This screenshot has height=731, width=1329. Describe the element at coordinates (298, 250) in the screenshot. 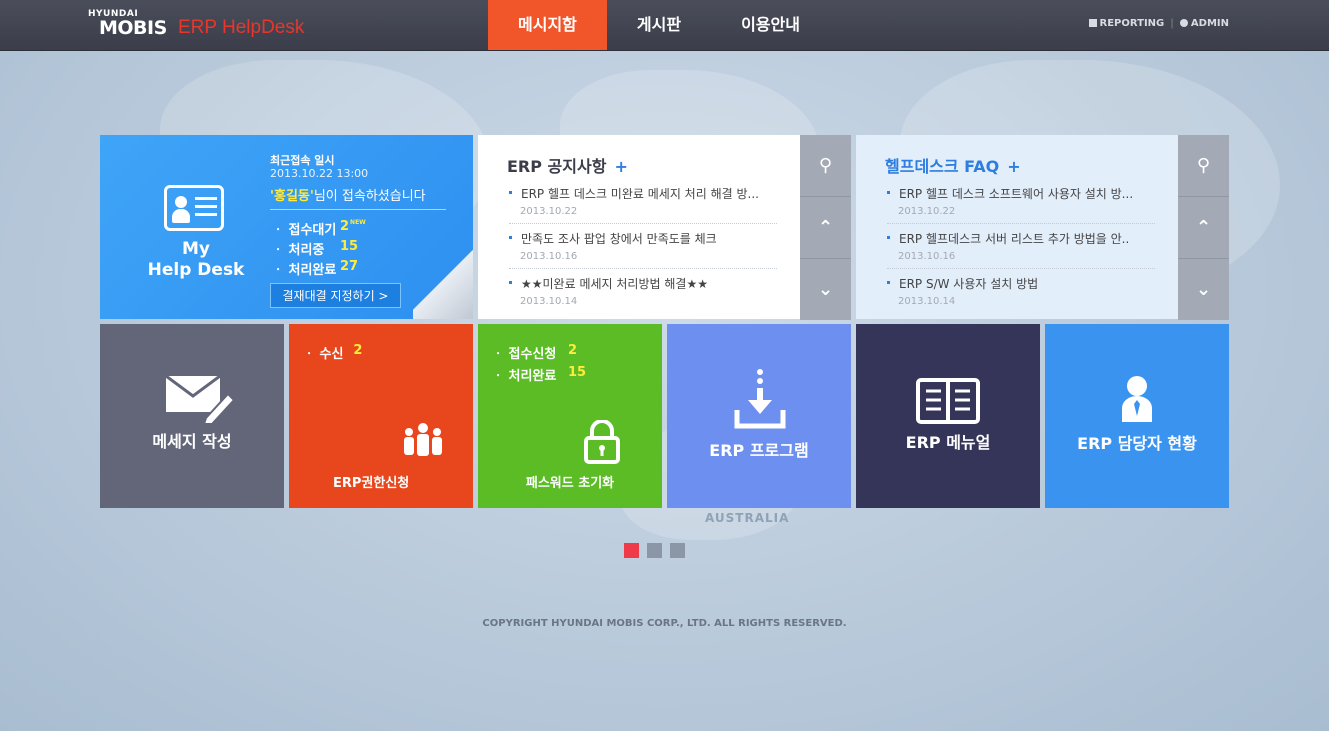

I see `stat-label: ㆍ 처리중` at that location.